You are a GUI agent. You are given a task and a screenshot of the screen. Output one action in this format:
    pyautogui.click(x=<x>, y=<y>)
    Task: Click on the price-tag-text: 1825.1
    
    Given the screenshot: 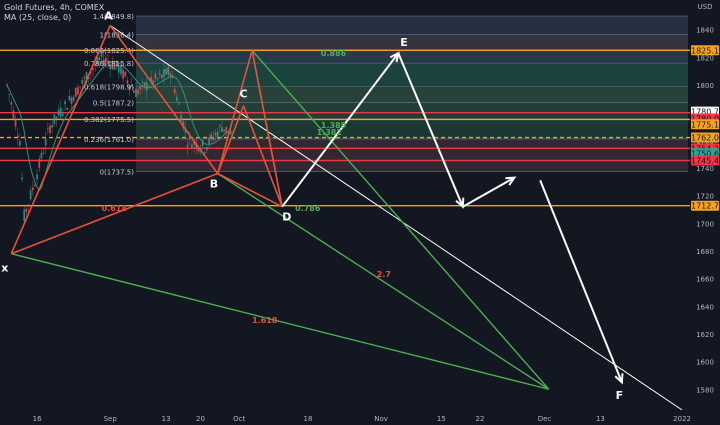 What is the action you would take?
    pyautogui.click(x=705, y=50)
    